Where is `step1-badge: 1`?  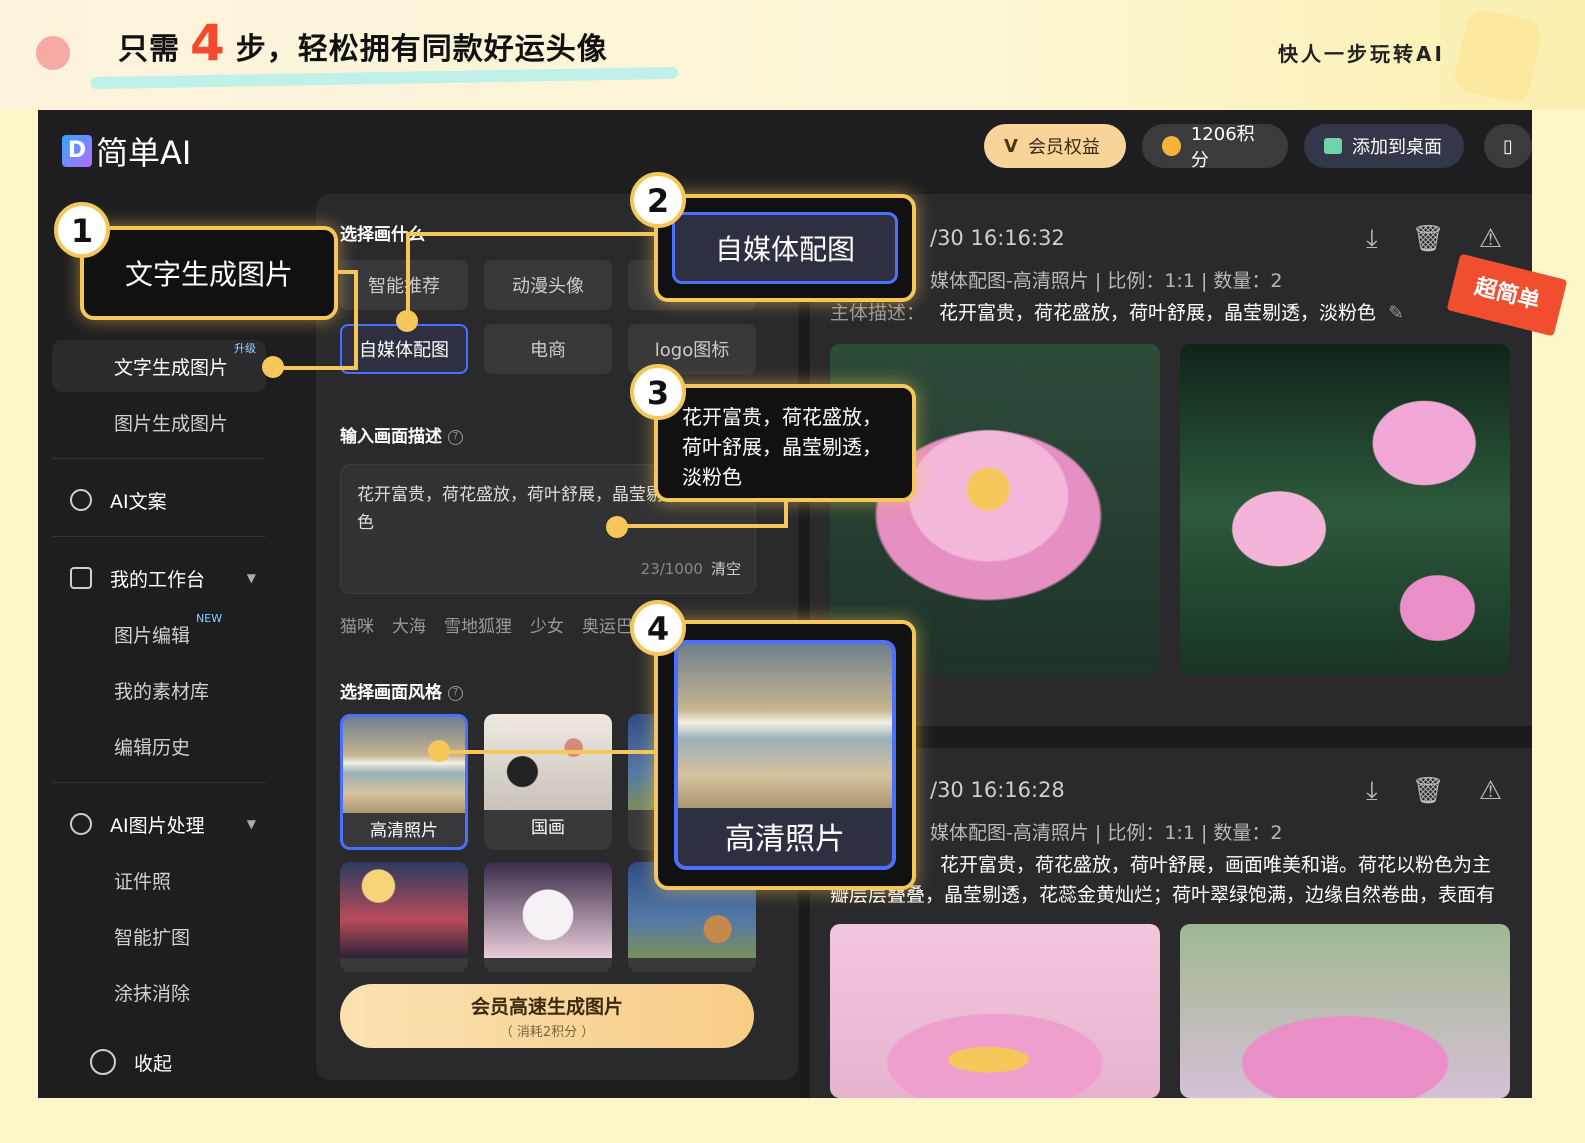 step1-badge: 1 is located at coordinates (82, 230).